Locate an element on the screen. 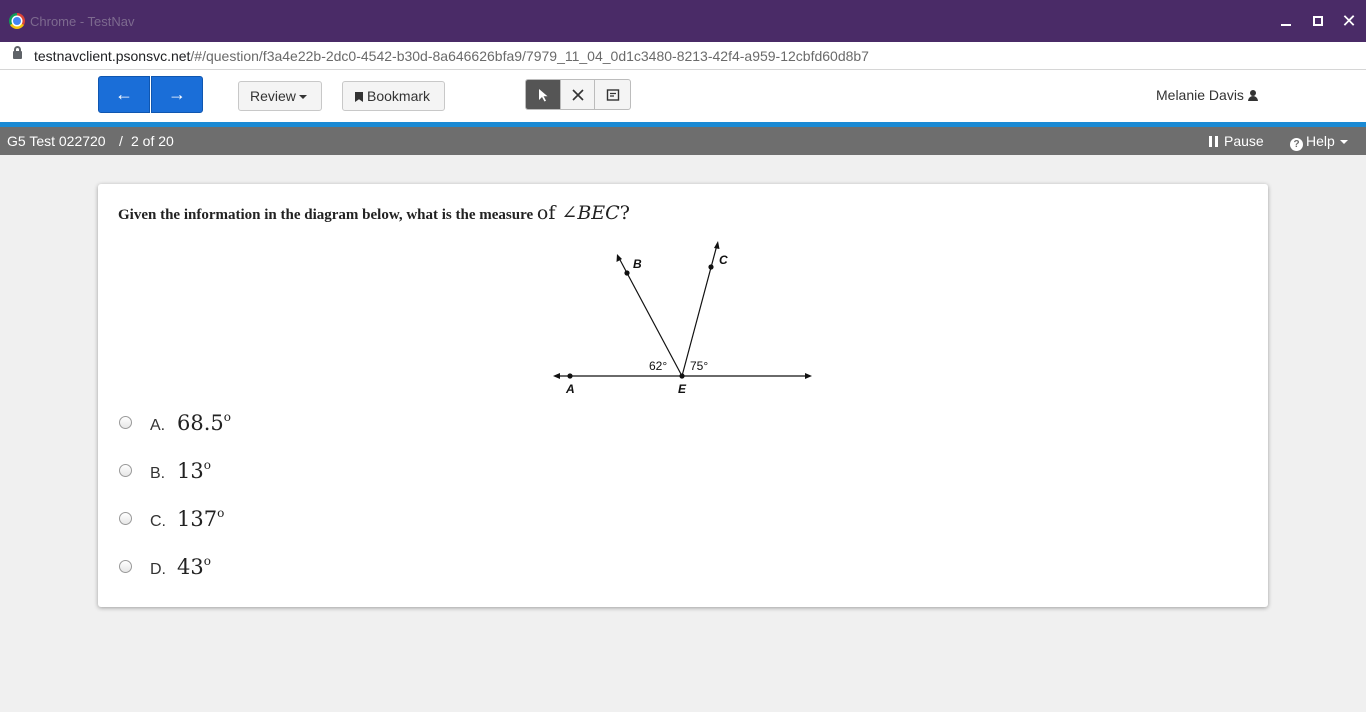 The width and height of the screenshot is (1366, 712). answer-option-b: B. 13o is located at coordinates (318, 473).